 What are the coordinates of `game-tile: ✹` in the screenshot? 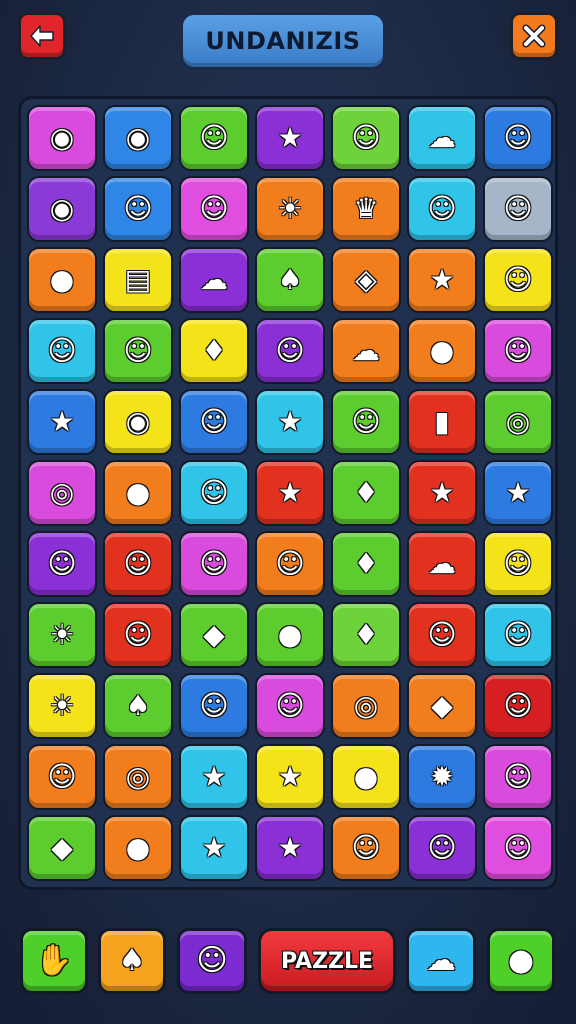 It's located at (442, 777).